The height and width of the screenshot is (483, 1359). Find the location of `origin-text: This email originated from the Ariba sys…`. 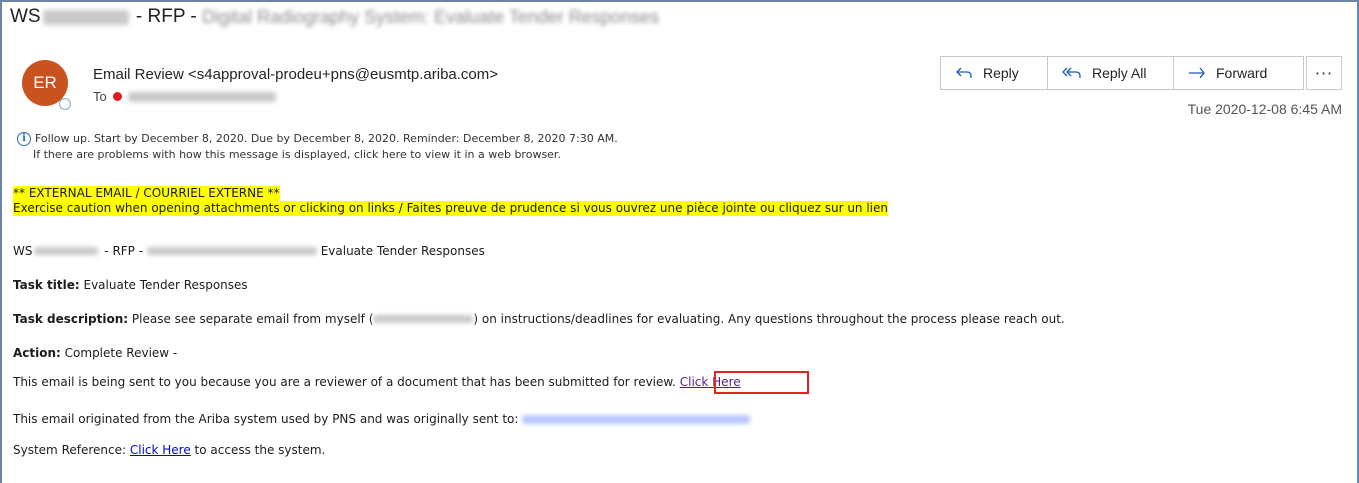

origin-text: This email originated from the Ariba sys… is located at coordinates (268, 419).